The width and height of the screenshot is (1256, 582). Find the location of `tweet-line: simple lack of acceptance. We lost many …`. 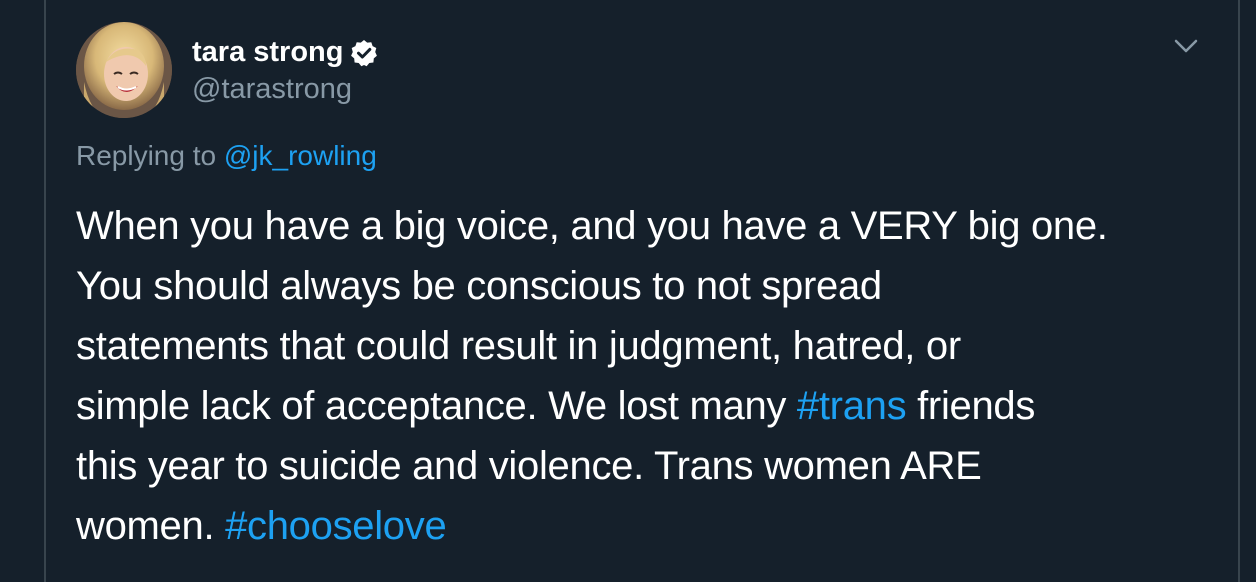

tweet-line: simple lack of acceptance. We lost many … is located at coordinates (656, 406).